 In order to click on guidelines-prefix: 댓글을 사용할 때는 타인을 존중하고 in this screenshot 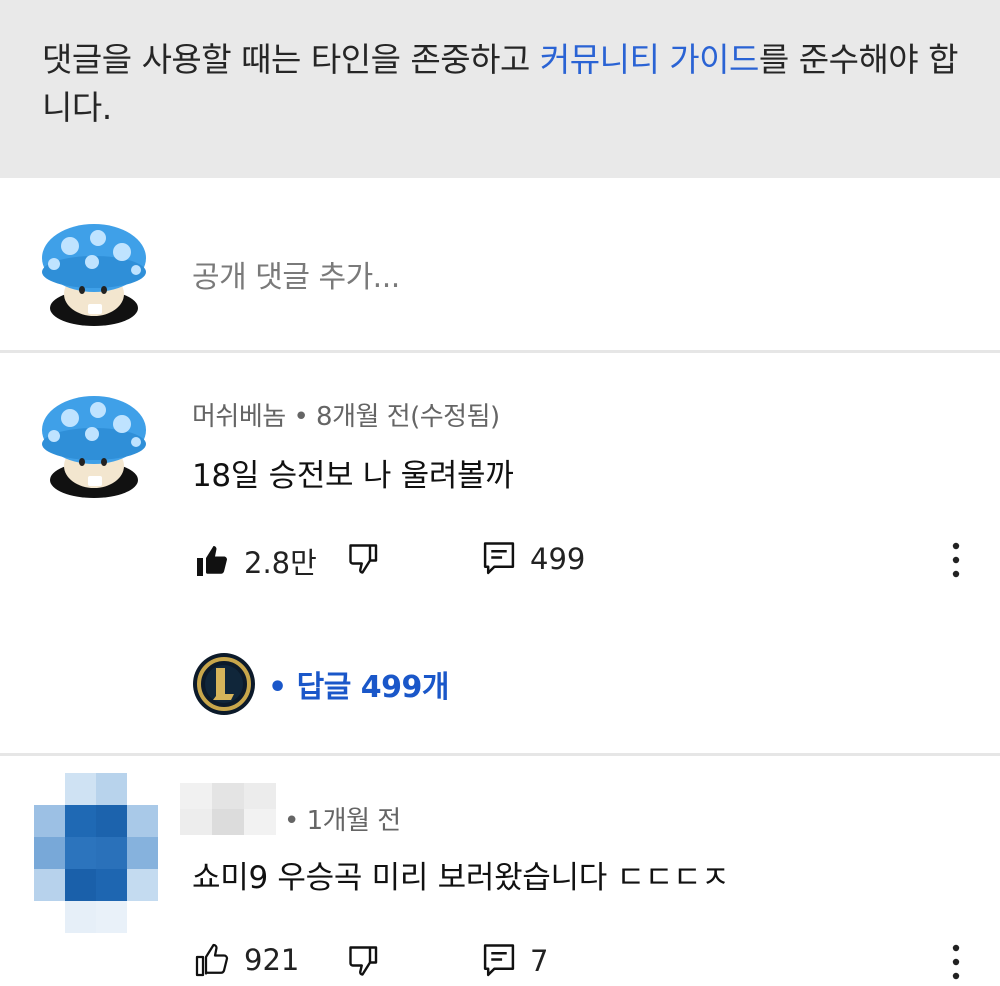, I will do `click(291, 59)`.